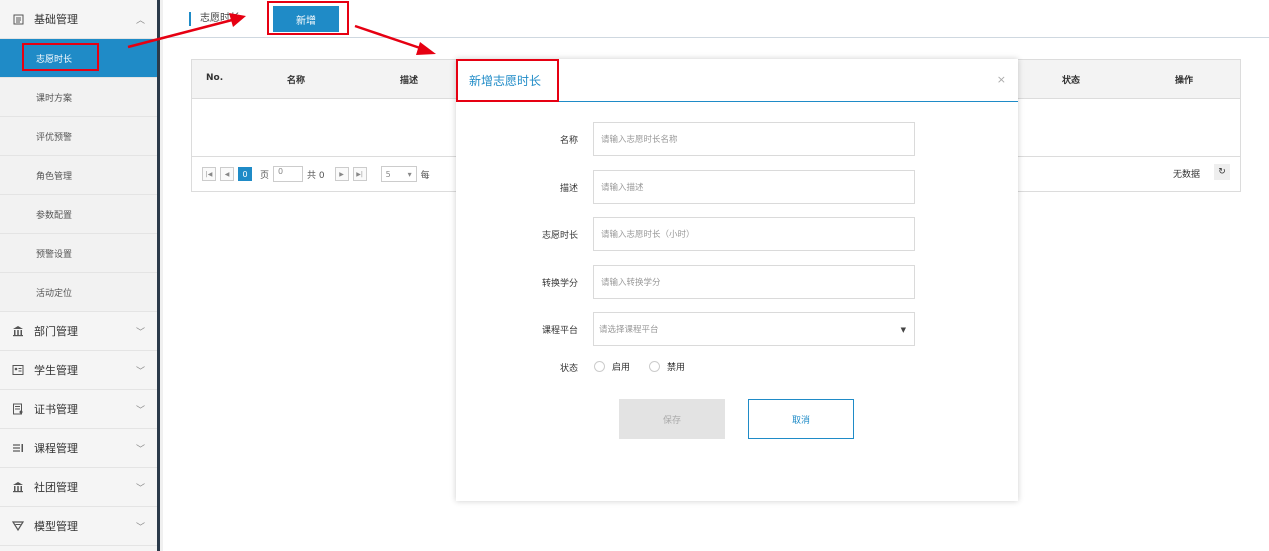 The width and height of the screenshot is (1269, 551). I want to click on platform-placeholder: 请选择课程平台, so click(629, 330).